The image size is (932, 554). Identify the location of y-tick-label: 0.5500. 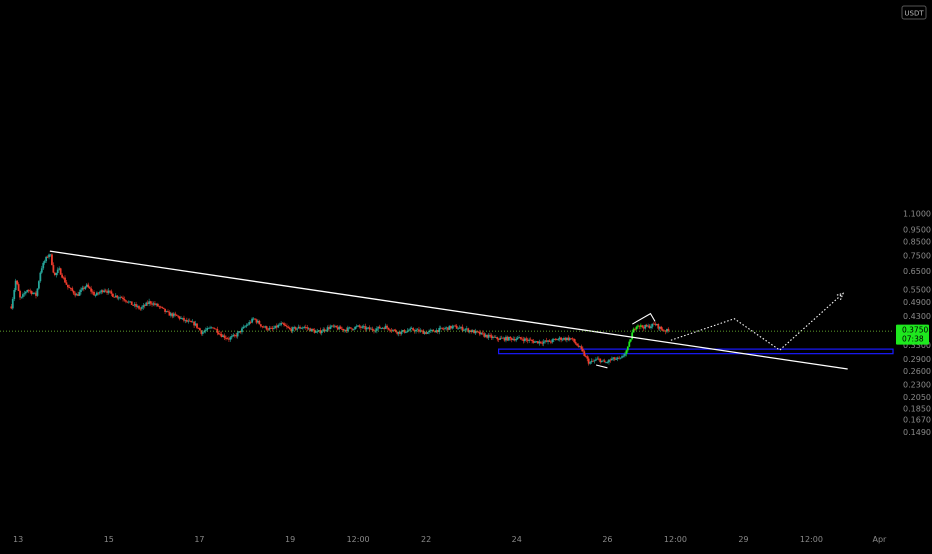
(917, 289).